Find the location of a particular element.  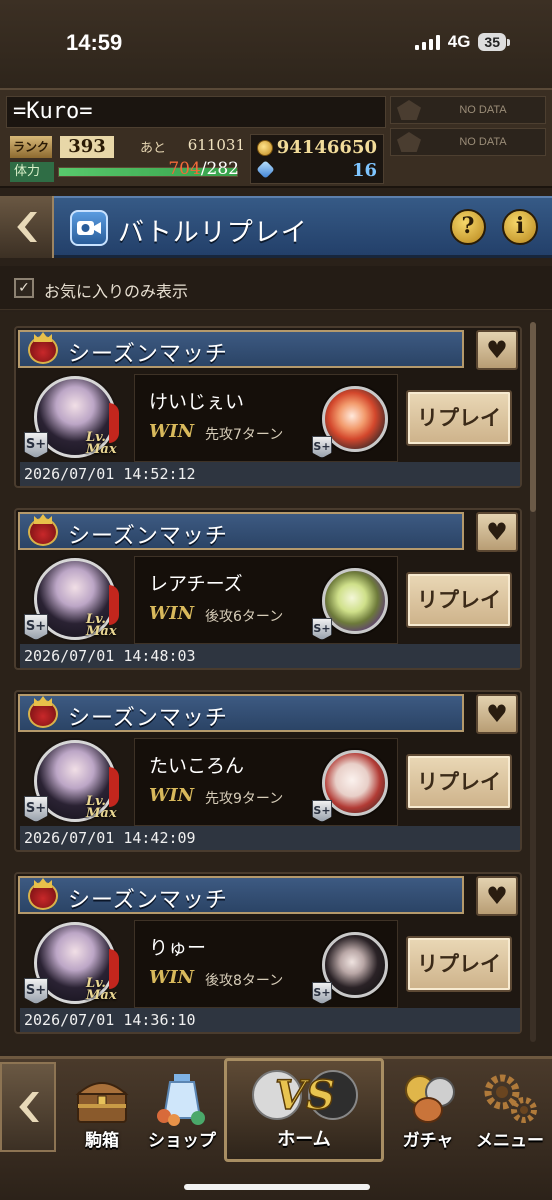

opponent-name: りゅー is located at coordinates (178, 948).